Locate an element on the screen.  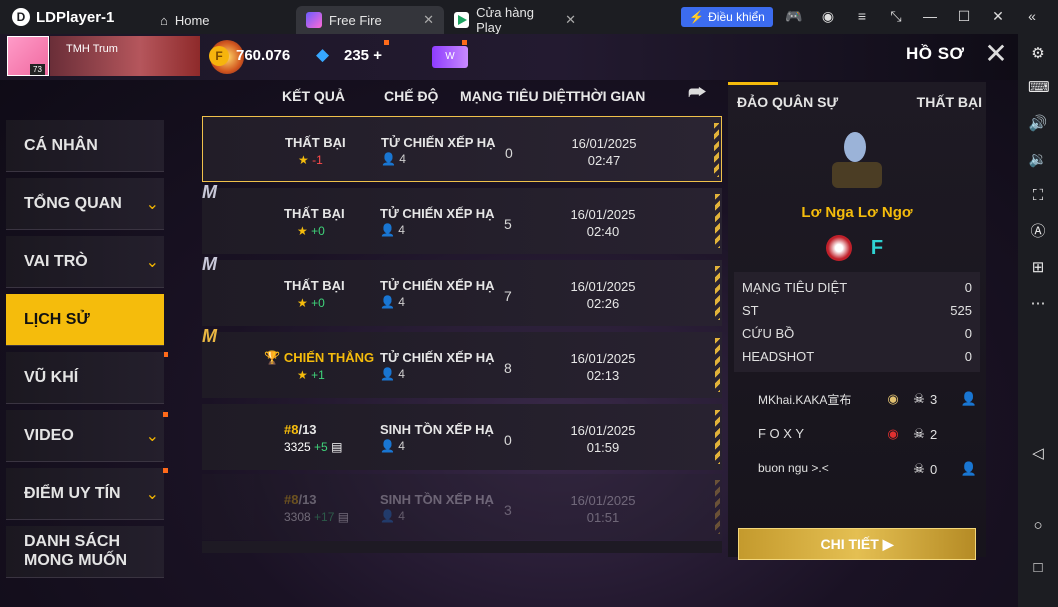
gold-coin-icon: F is located at coordinates (219, 56).